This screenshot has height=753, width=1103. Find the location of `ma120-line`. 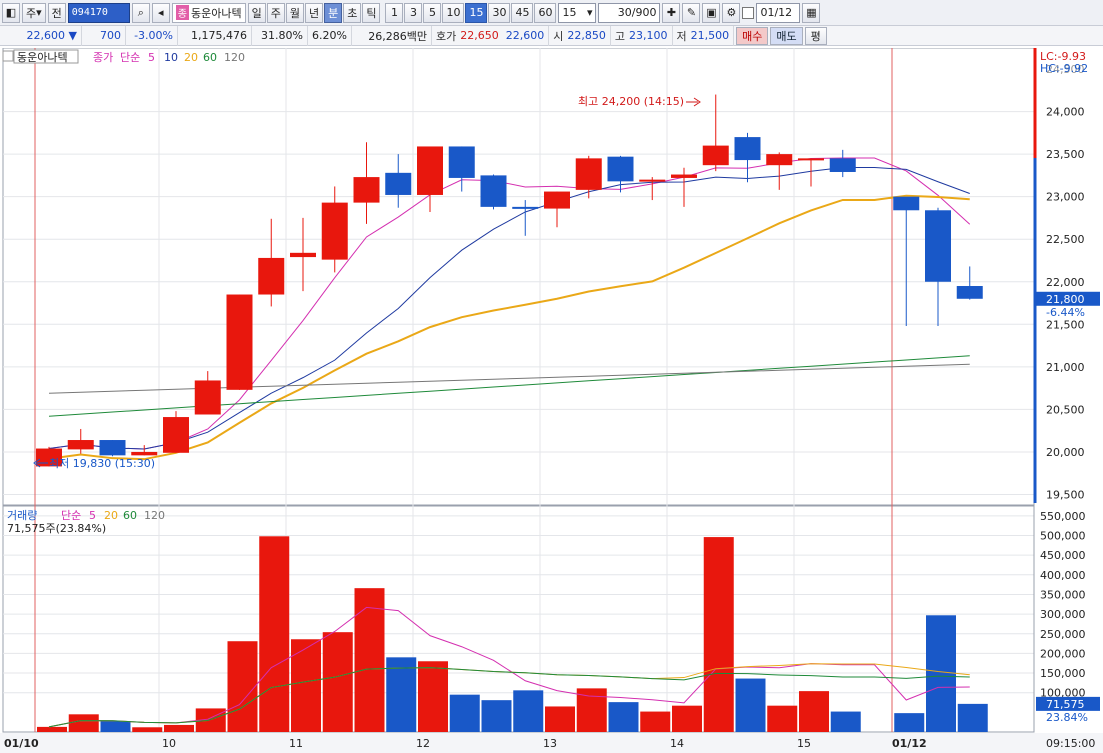

ma120-line is located at coordinates (509, 378).